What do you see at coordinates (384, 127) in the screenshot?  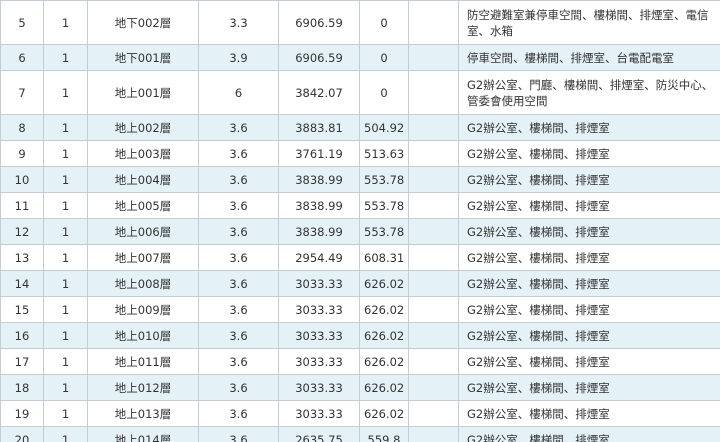 I see `cell-balcony-area: 504.92` at bounding box center [384, 127].